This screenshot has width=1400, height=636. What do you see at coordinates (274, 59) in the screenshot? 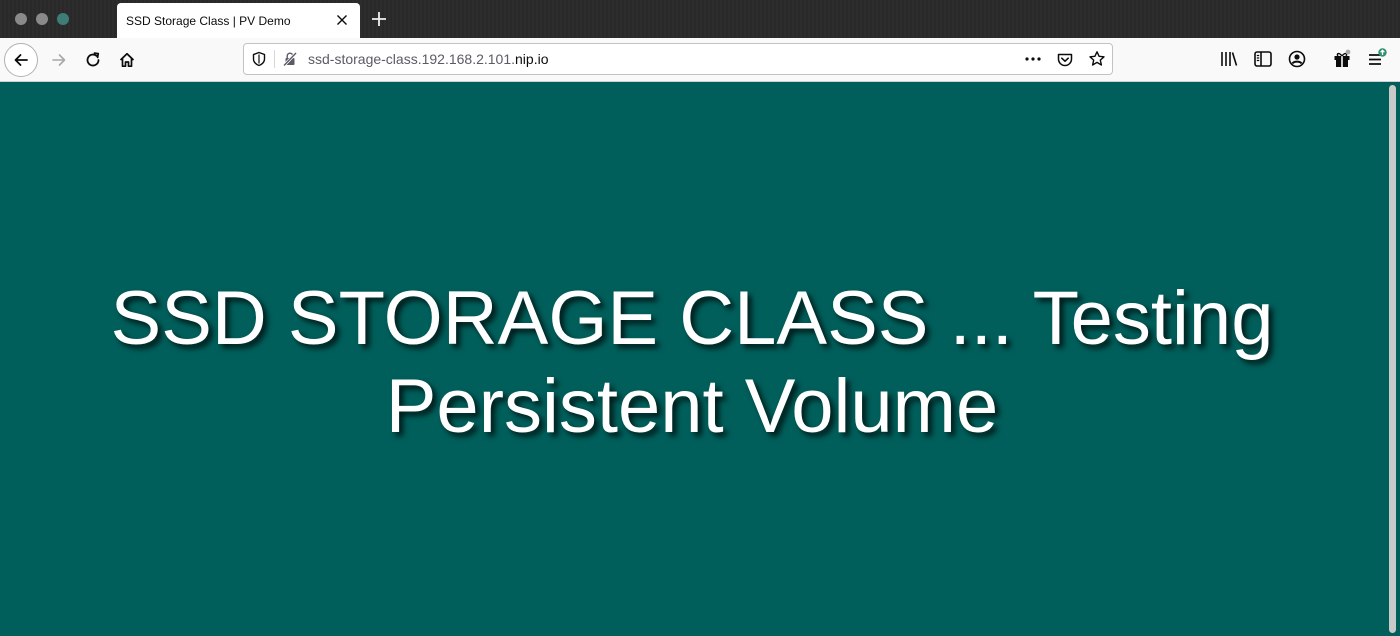
I see `url-separator` at bounding box center [274, 59].